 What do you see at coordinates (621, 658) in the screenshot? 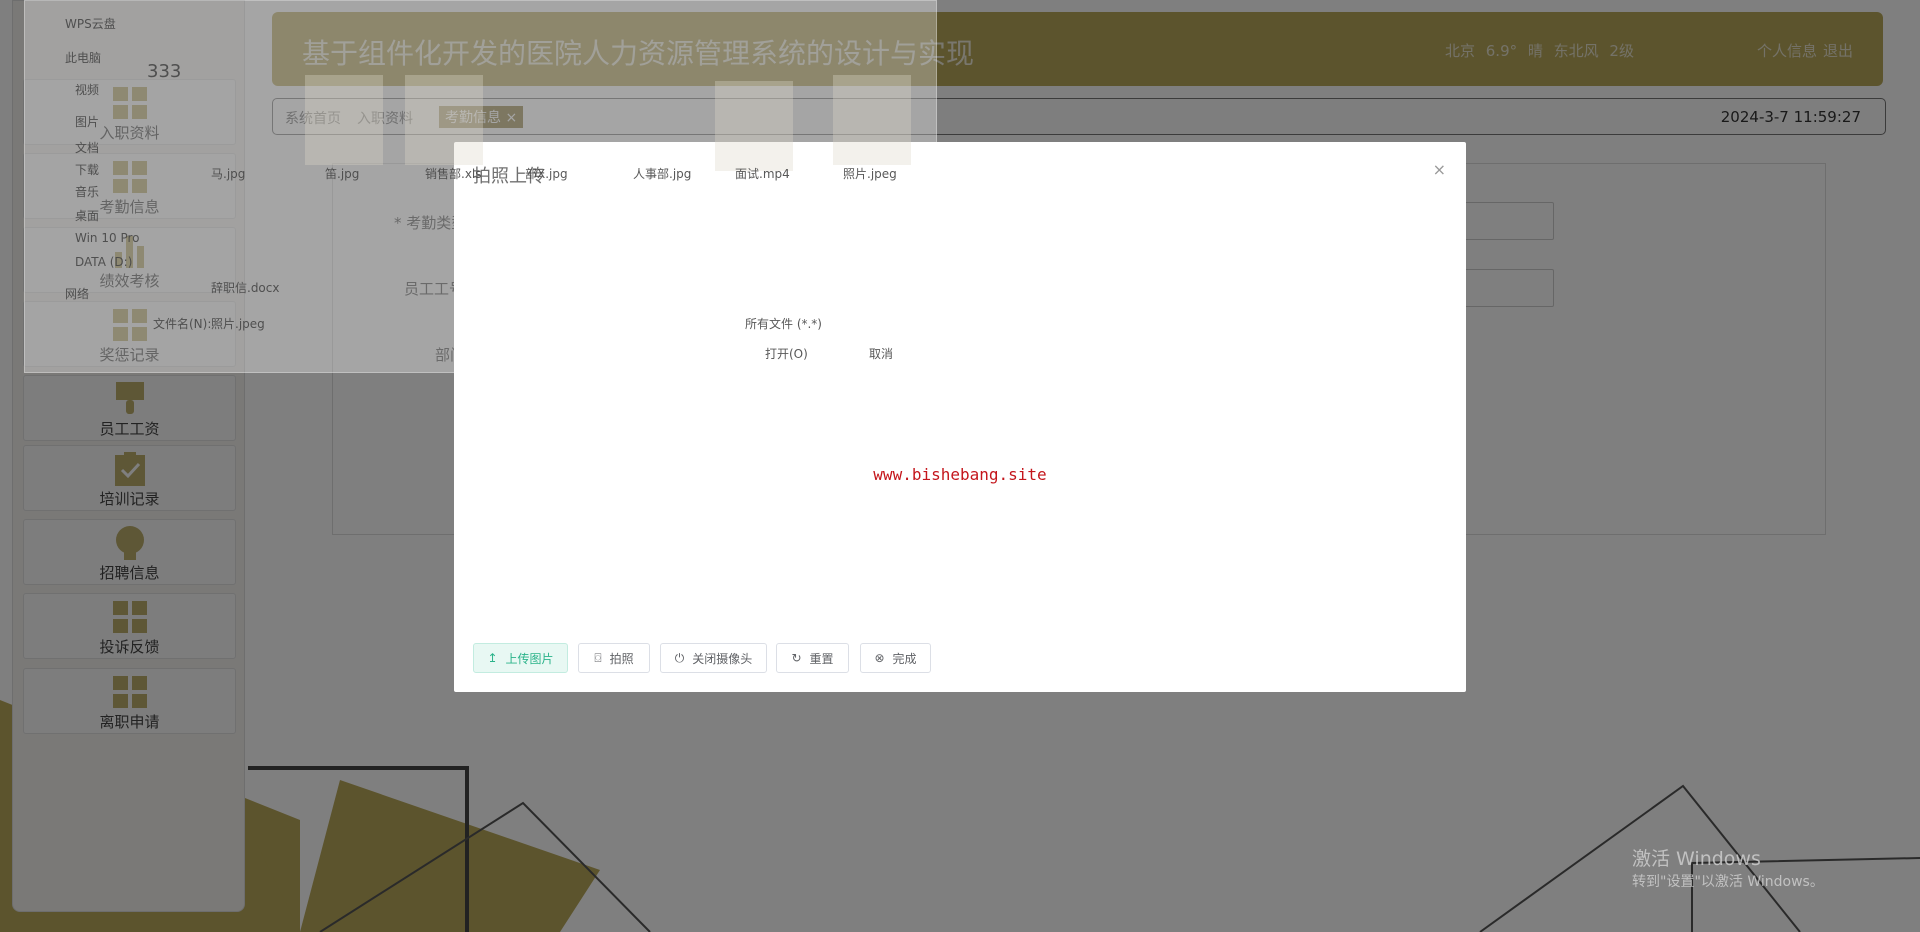
I see `button-label: 拍照` at bounding box center [621, 658].